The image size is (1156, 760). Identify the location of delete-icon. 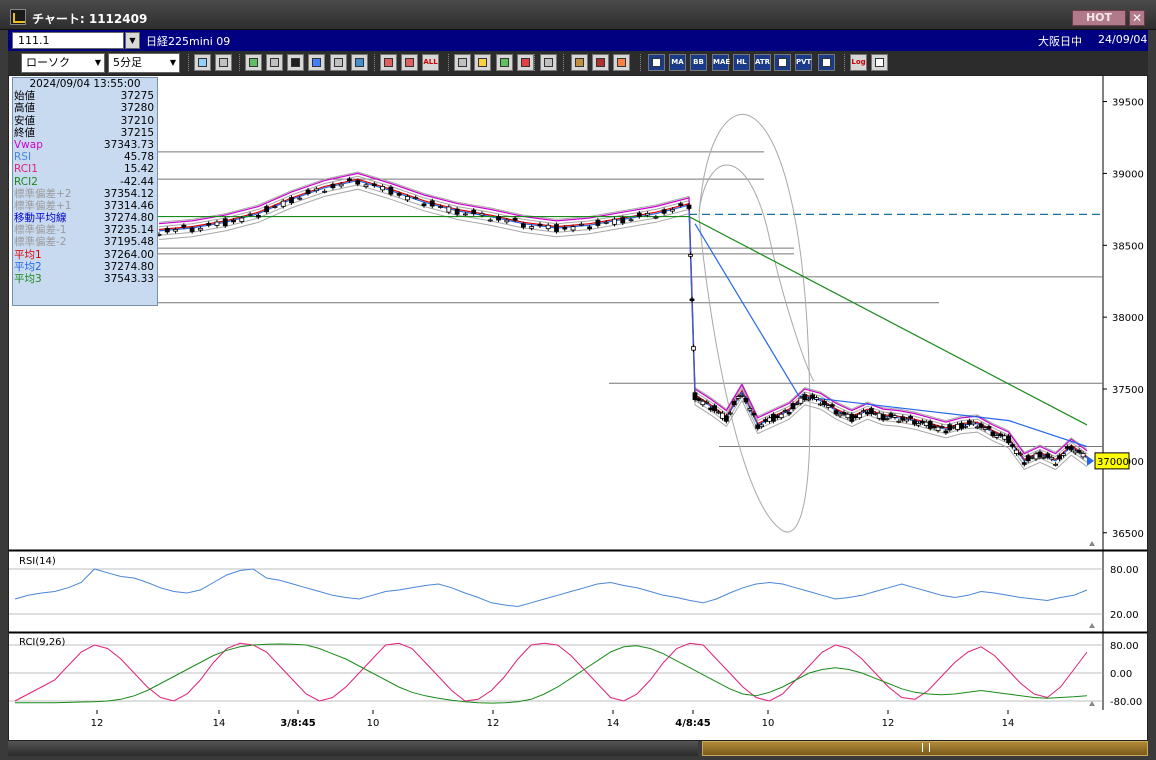
(359, 62).